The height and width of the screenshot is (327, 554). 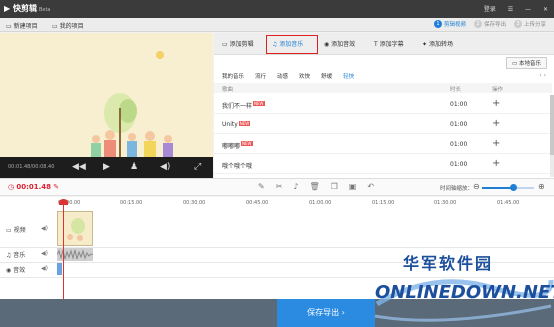 I want to click on music-list-scrollbar, so click(x=552, y=136).